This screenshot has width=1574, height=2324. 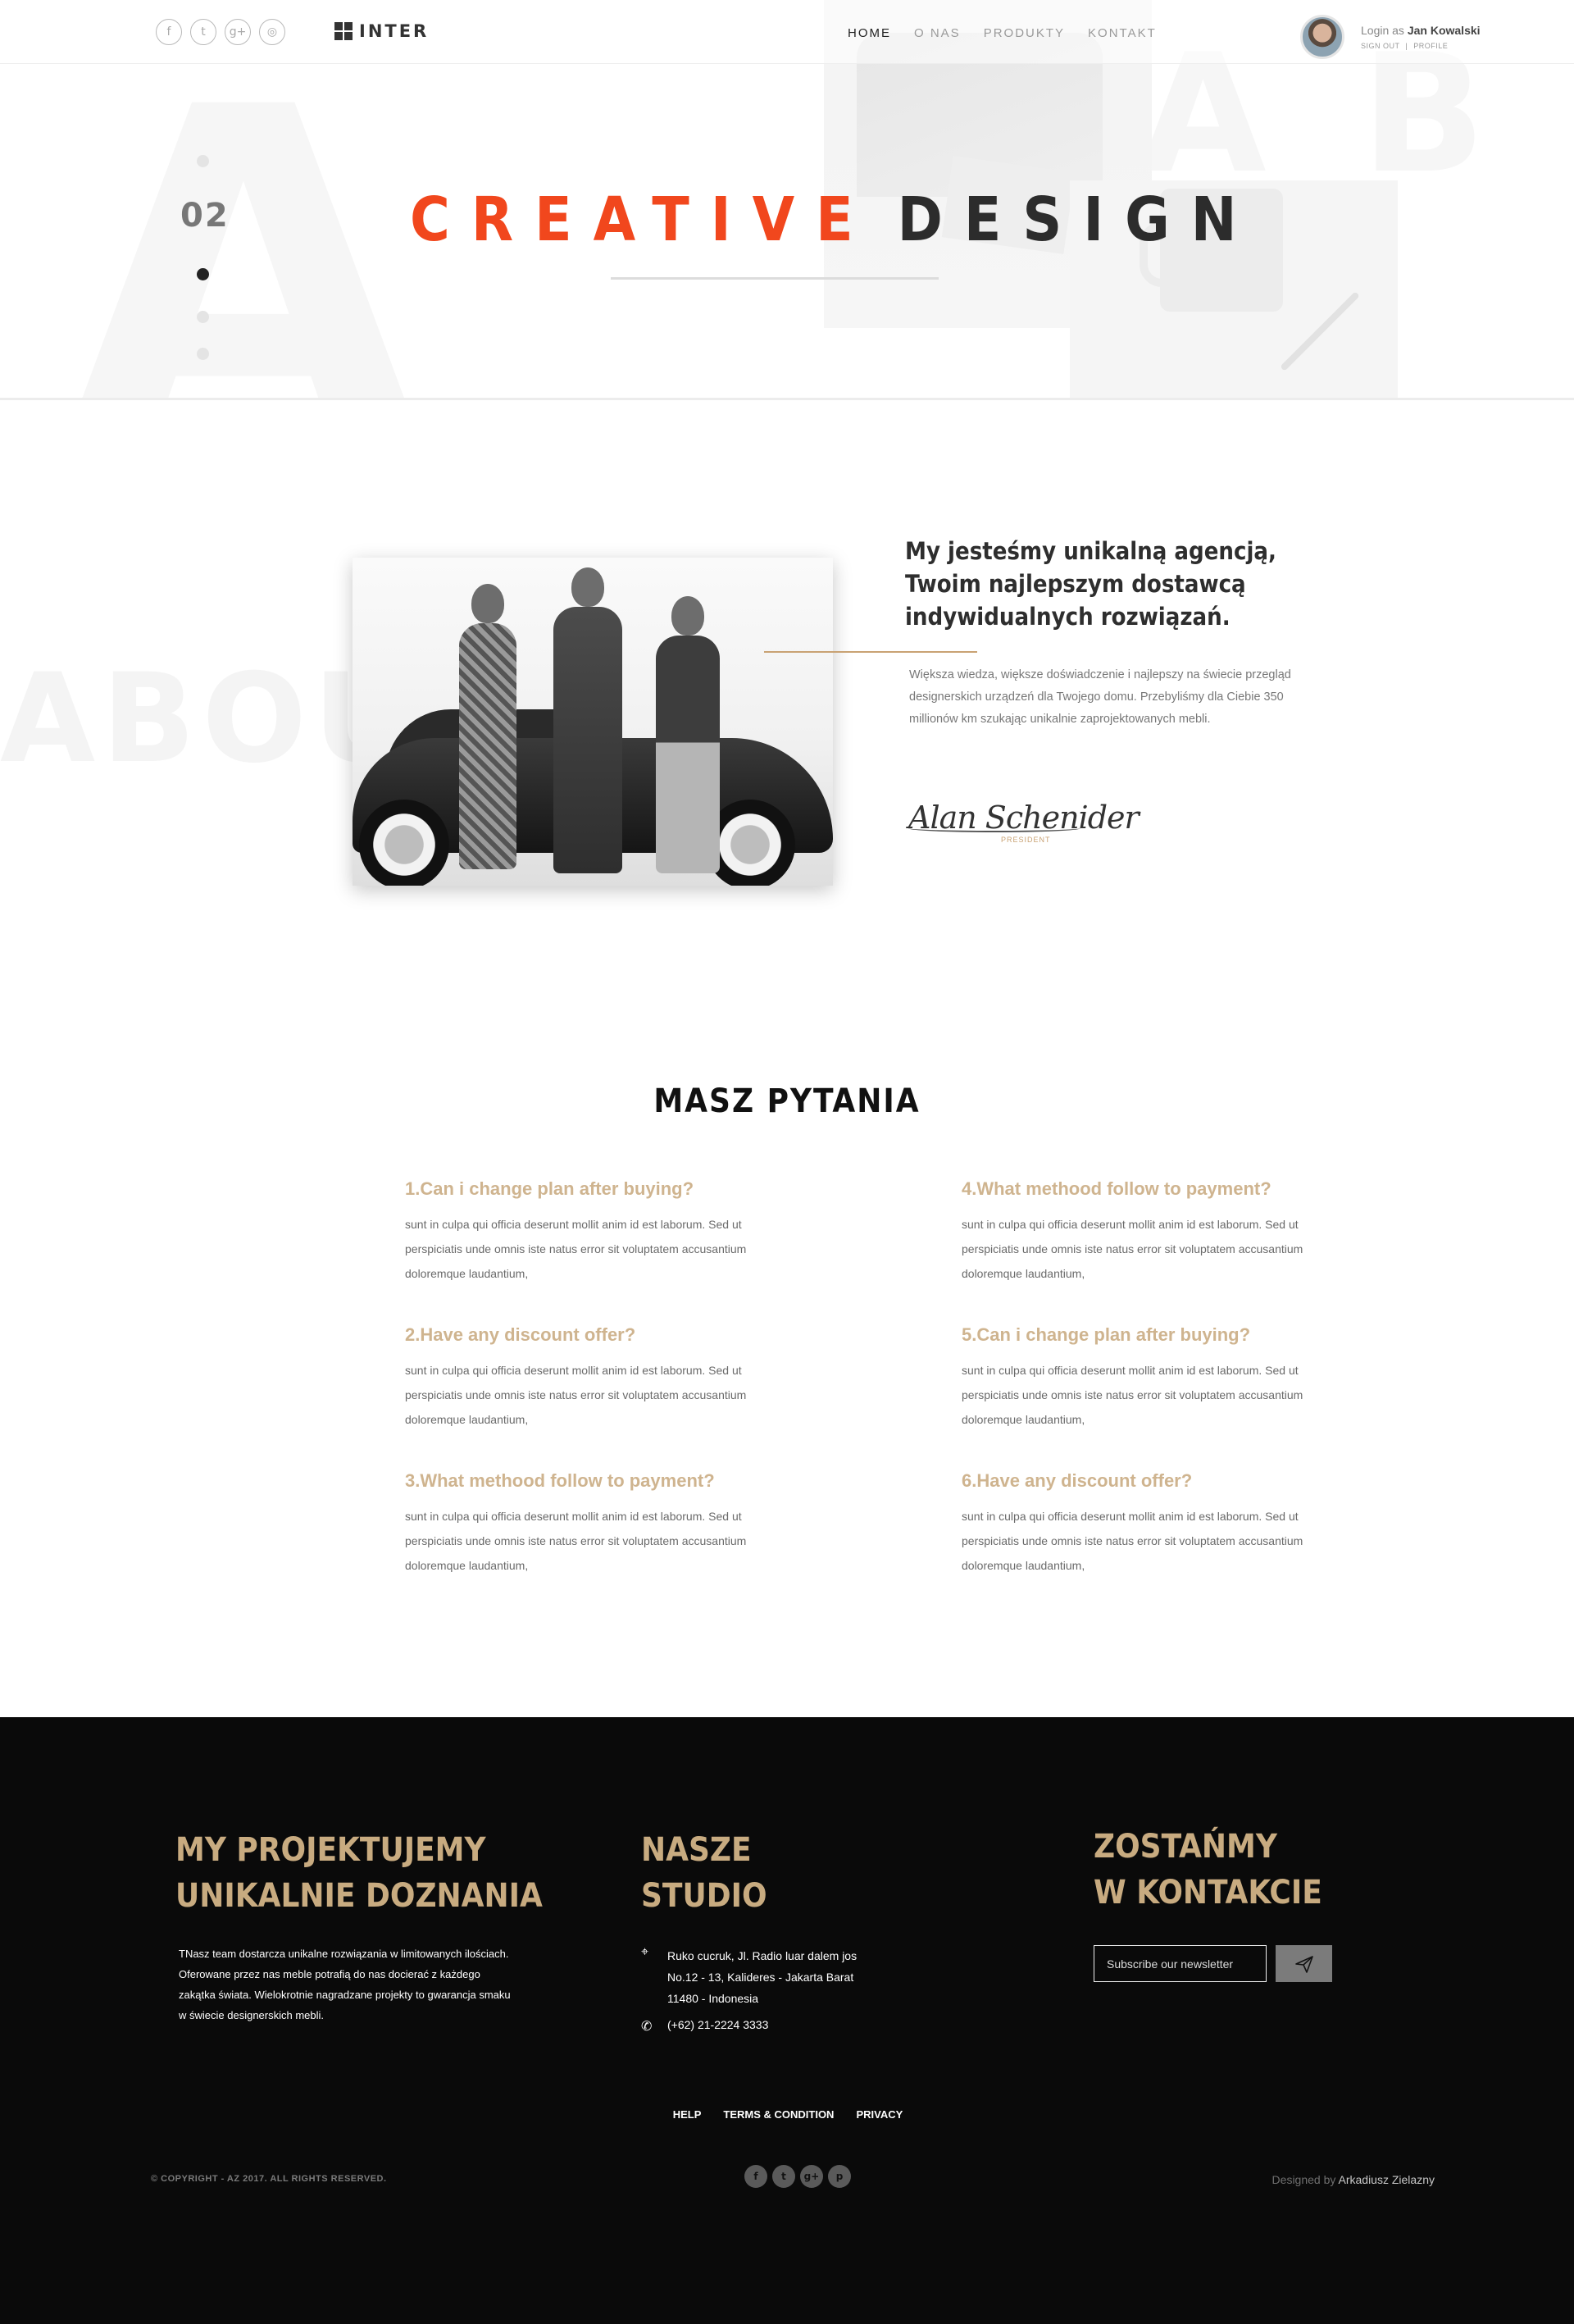 What do you see at coordinates (395, 31) in the screenshot?
I see `logo-text: INTER` at bounding box center [395, 31].